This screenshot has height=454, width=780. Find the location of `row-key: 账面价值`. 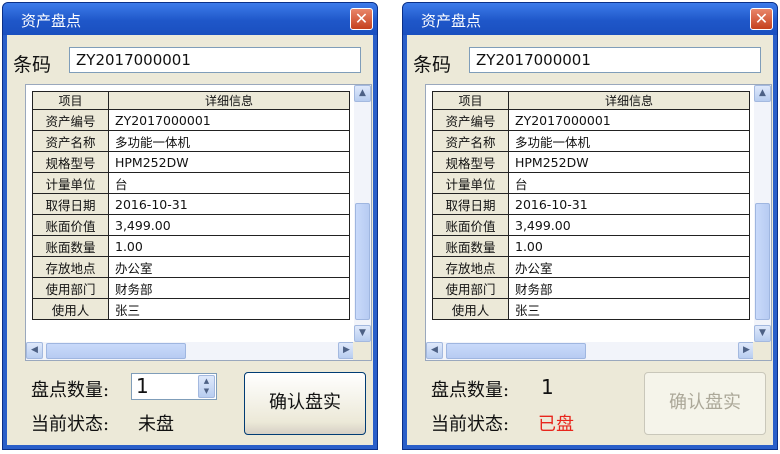

row-key: 账面价值 is located at coordinates (70, 225).